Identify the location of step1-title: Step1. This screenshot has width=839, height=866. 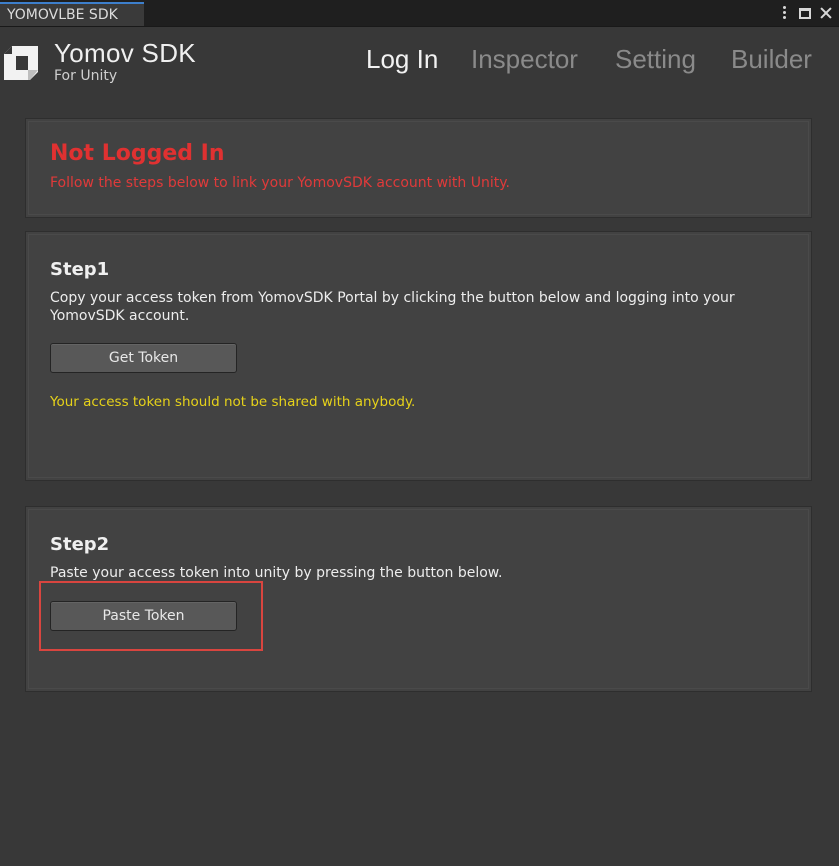
(80, 269).